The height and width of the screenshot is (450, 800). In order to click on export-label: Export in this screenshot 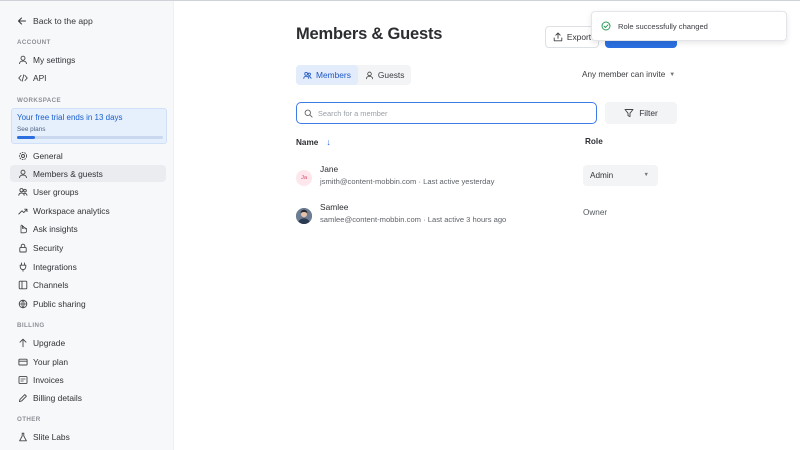, I will do `click(579, 37)`.